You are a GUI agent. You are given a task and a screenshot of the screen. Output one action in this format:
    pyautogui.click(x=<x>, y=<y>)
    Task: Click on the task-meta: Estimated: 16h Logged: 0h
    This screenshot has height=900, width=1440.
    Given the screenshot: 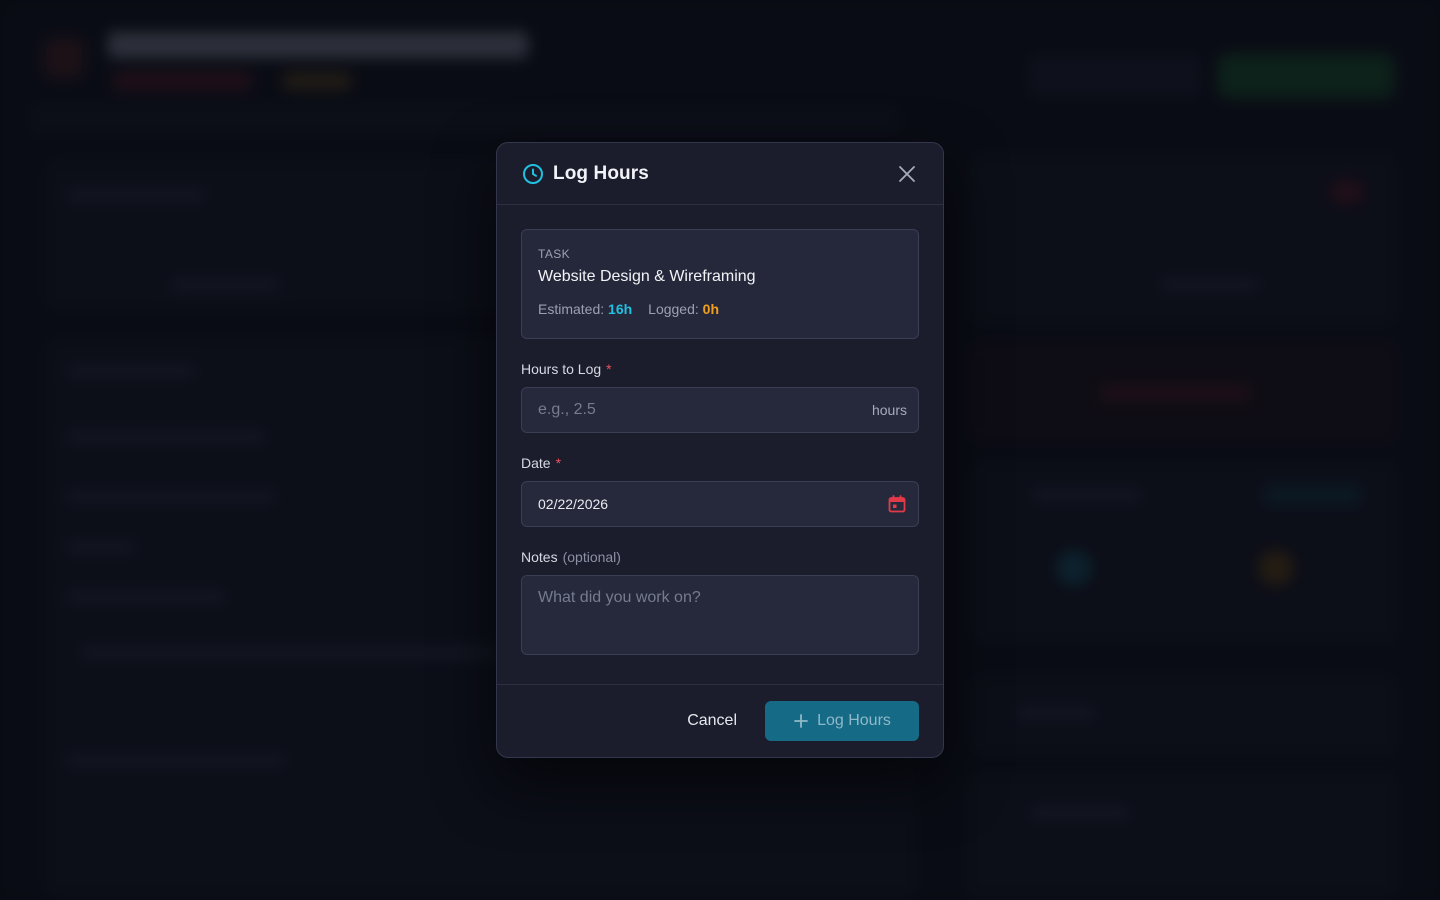 What is the action you would take?
    pyautogui.click(x=720, y=309)
    